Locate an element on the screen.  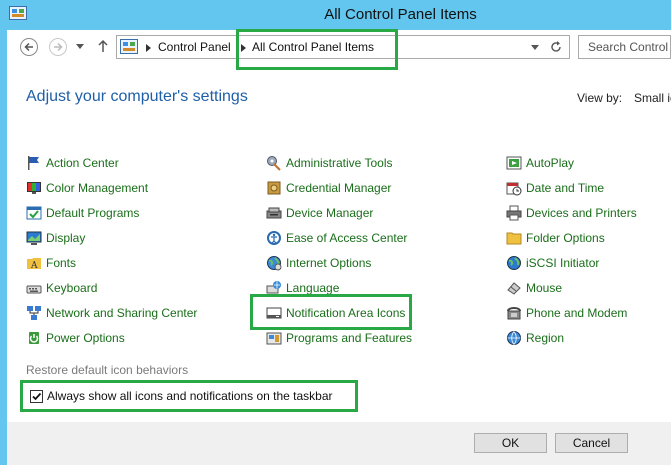
region-globe-icon is located at coordinates (514, 338).